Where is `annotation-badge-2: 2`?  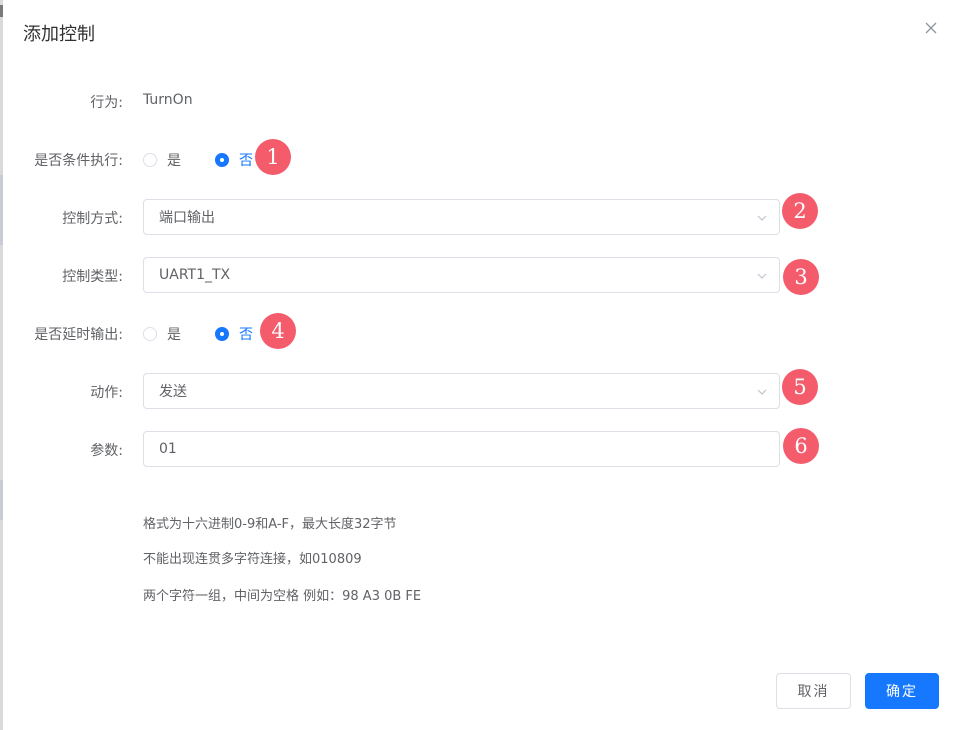 annotation-badge-2: 2 is located at coordinates (800, 211).